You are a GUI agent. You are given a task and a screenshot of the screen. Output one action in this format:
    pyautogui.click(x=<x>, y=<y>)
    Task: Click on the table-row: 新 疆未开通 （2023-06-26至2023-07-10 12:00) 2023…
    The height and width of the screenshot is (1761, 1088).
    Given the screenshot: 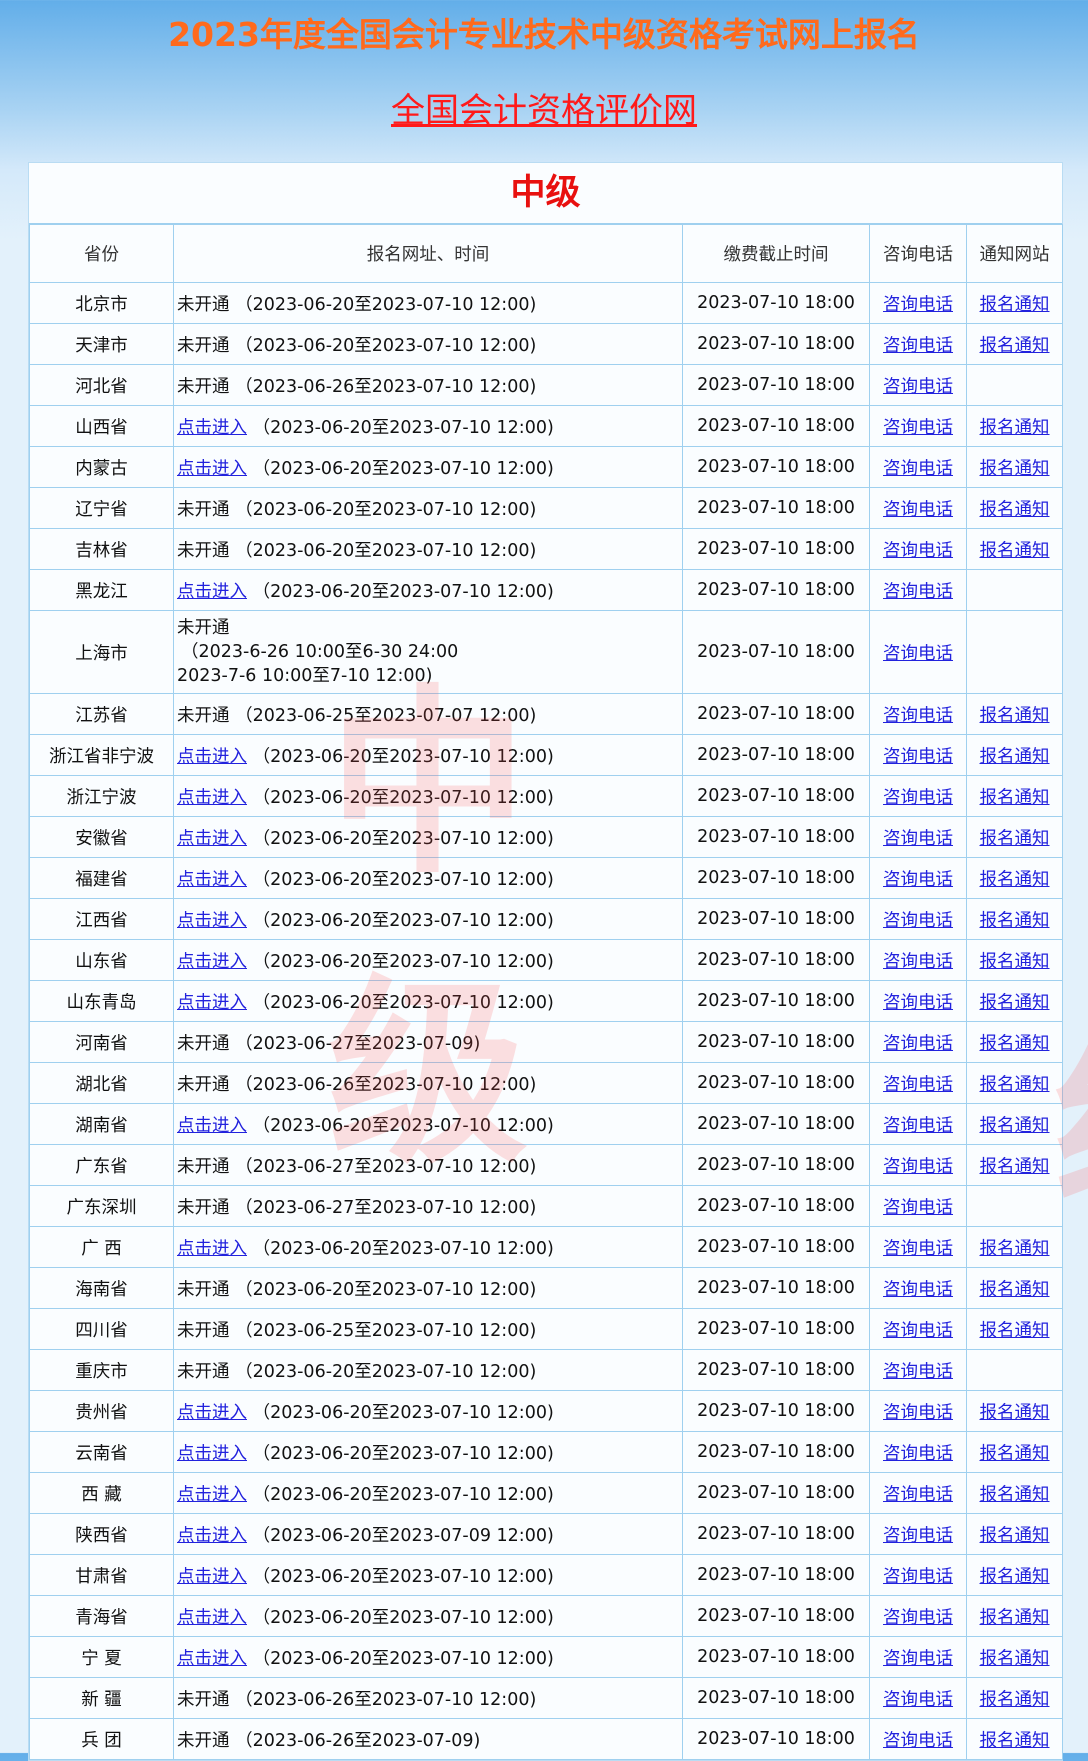 What is the action you would take?
    pyautogui.click(x=546, y=1698)
    